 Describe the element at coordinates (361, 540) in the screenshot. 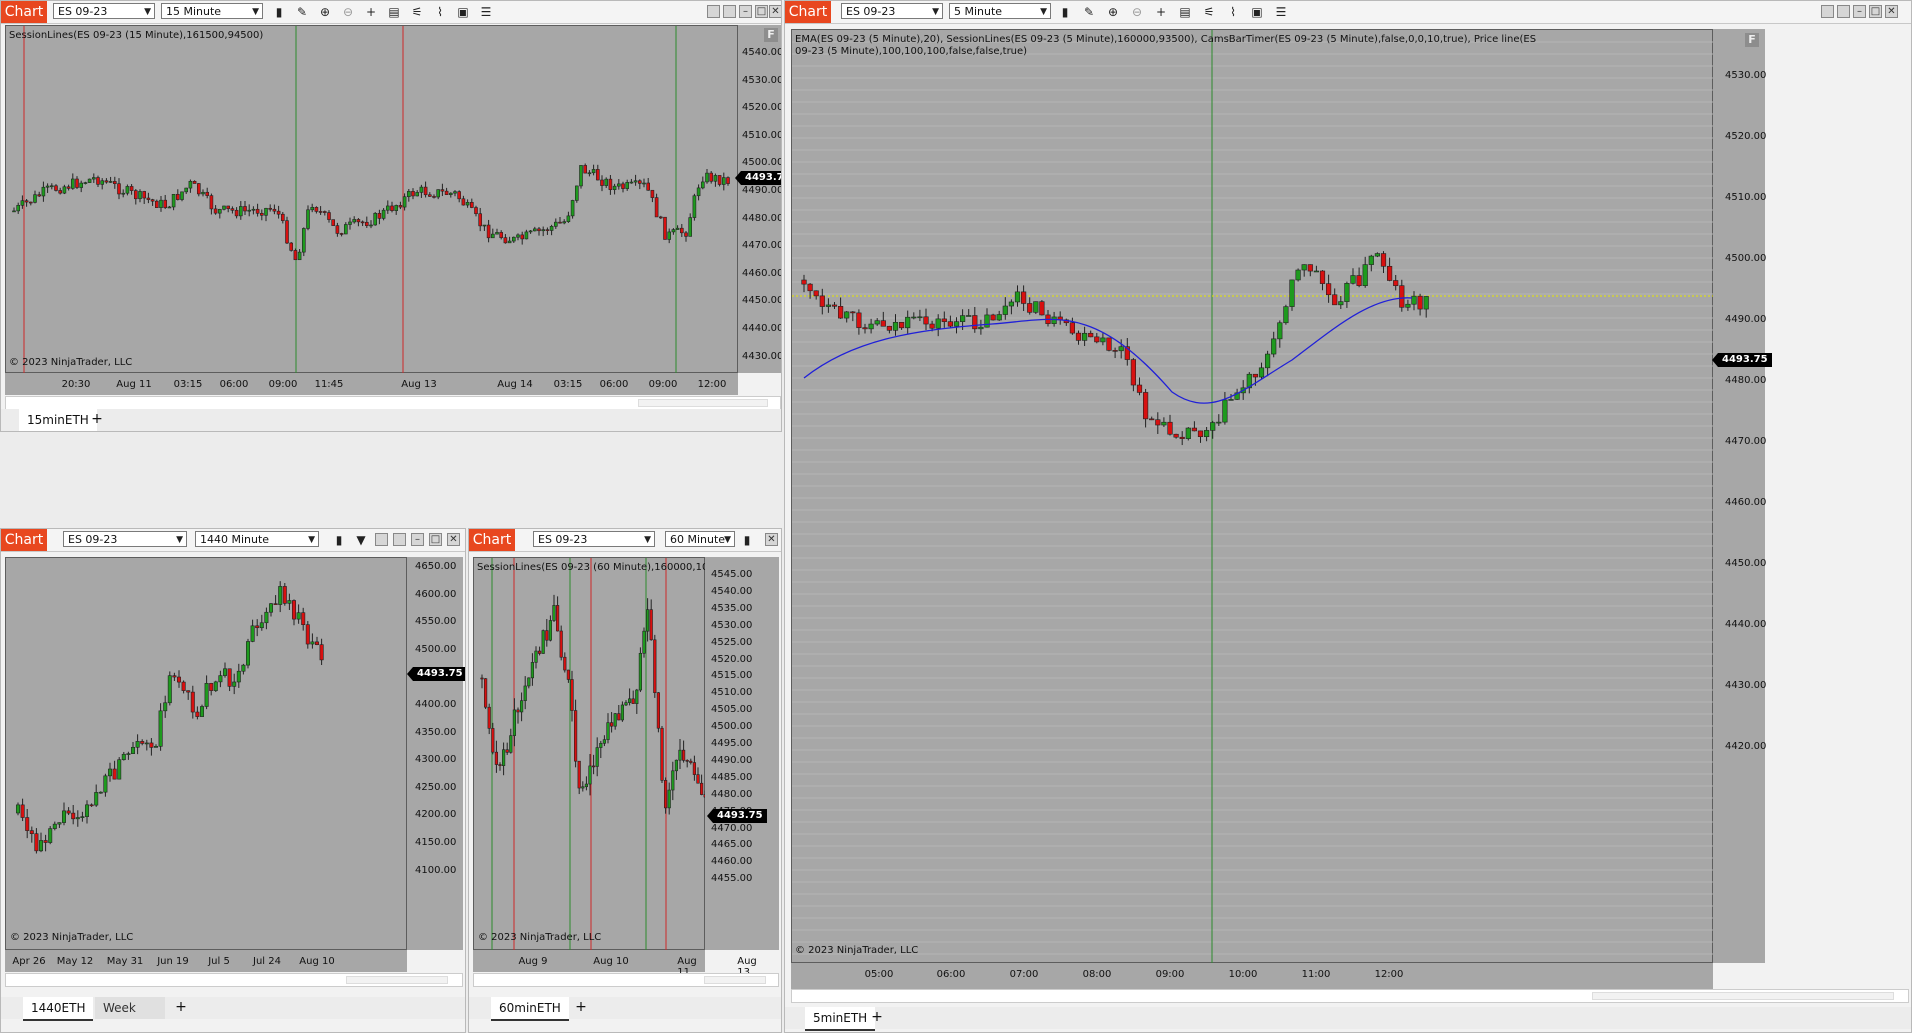

I see `more-icon: ▼` at that location.